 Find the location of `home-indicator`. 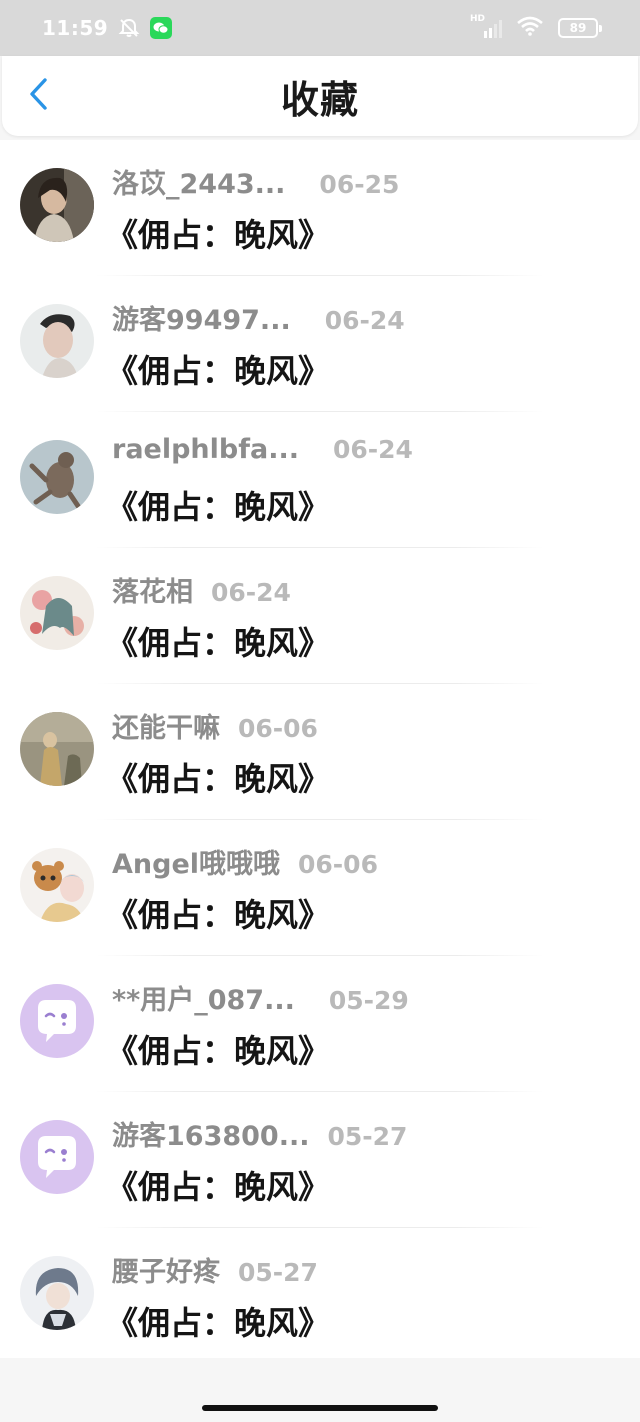

home-indicator is located at coordinates (320, 1408).